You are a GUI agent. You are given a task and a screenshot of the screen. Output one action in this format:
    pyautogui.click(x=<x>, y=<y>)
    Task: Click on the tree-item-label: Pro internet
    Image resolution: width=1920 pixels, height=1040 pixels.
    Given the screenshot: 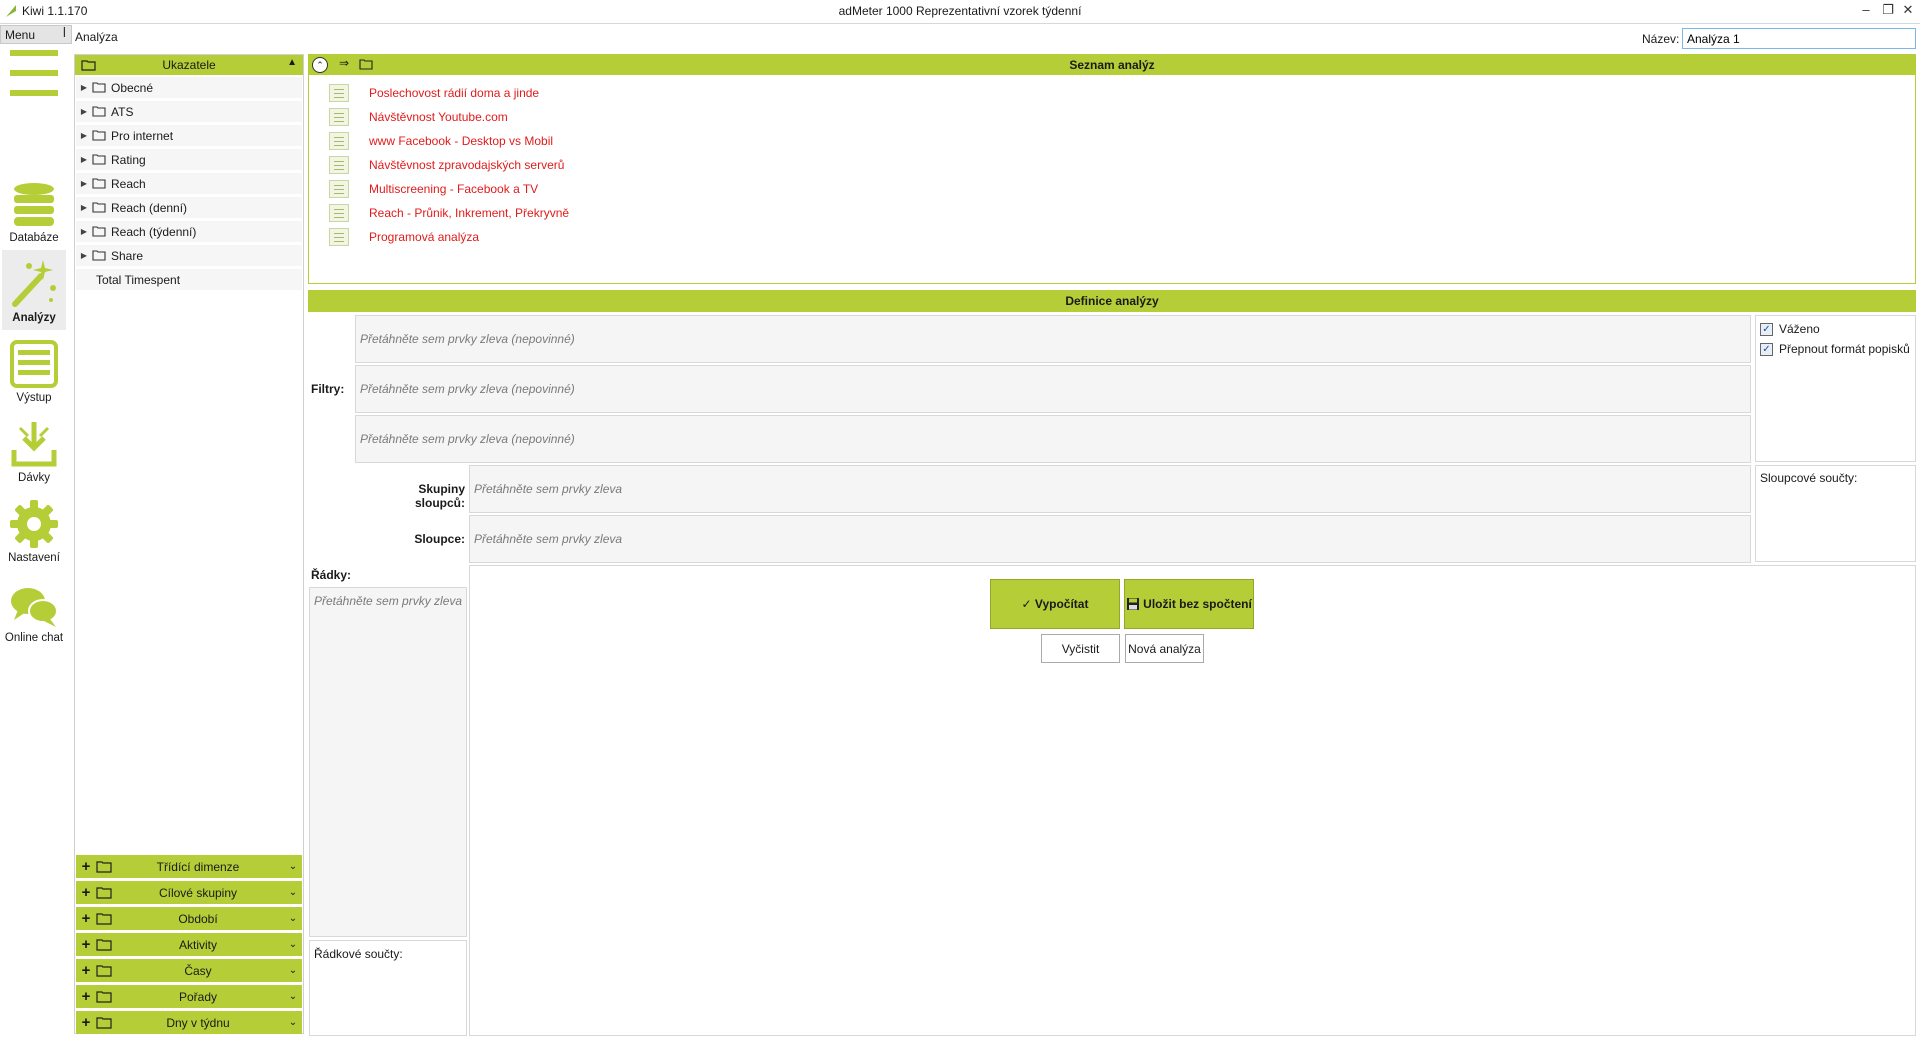 What is the action you would take?
    pyautogui.click(x=142, y=135)
    